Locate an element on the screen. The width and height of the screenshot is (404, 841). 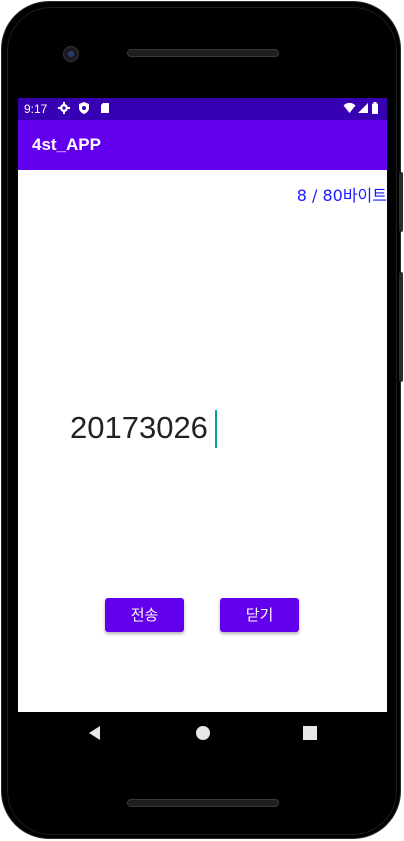
top-speaker is located at coordinates (203, 53).